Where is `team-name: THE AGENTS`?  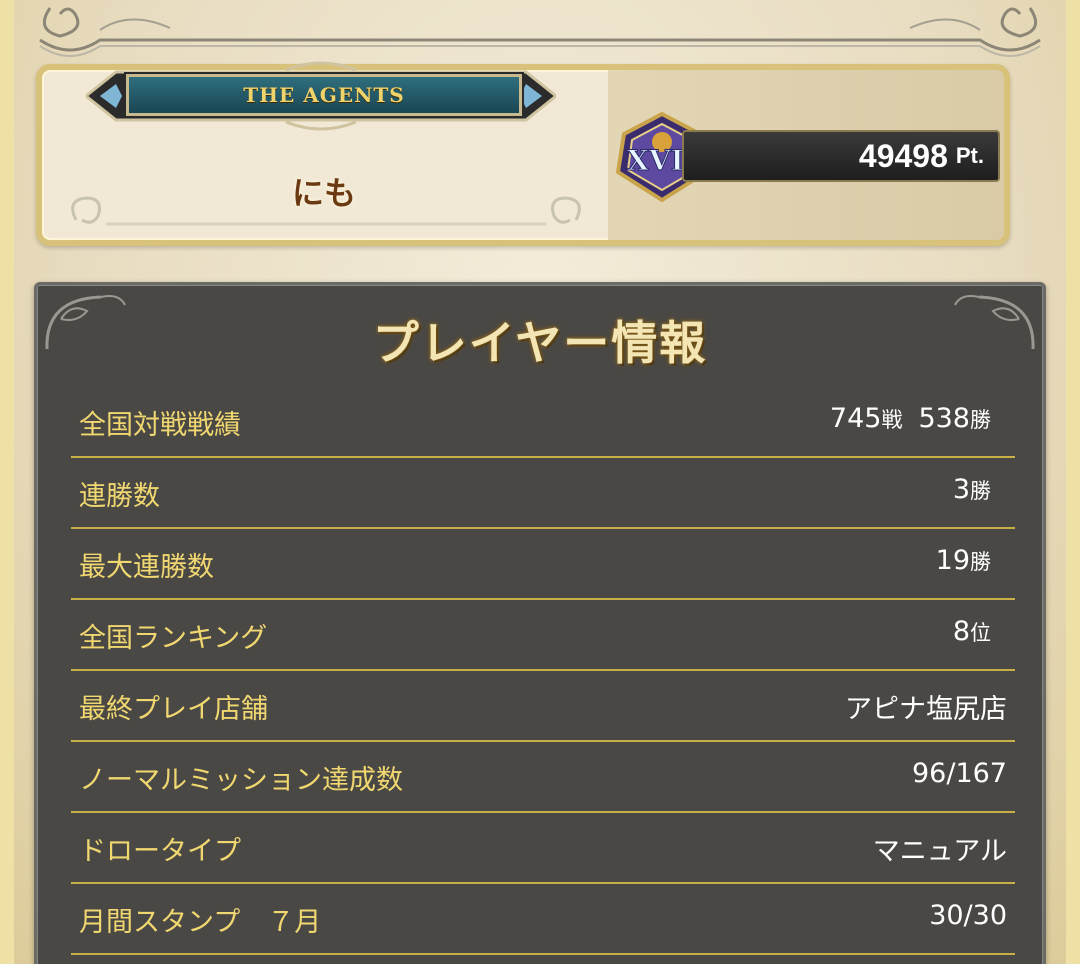 team-name: THE AGENTS is located at coordinates (324, 95).